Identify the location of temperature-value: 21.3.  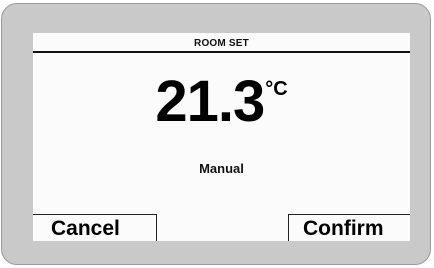
(210, 101).